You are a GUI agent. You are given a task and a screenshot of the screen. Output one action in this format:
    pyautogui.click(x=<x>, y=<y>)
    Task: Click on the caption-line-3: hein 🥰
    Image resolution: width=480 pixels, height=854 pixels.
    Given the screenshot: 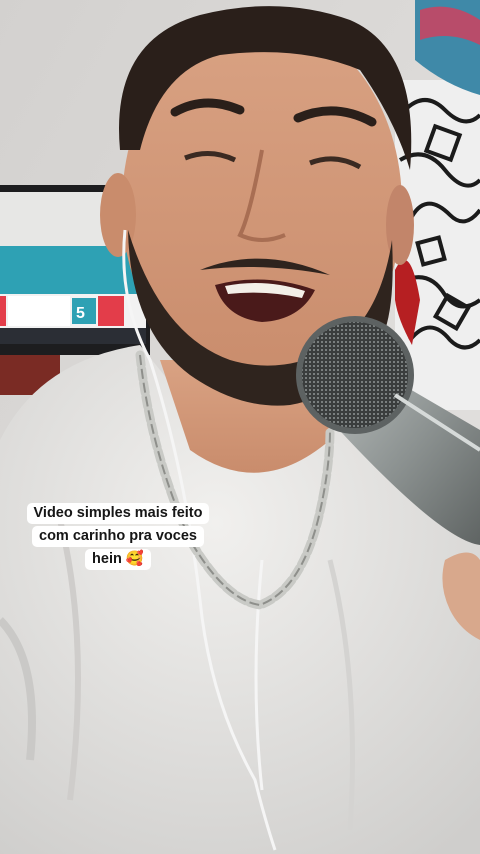 What is the action you would take?
    pyautogui.click(x=118, y=559)
    